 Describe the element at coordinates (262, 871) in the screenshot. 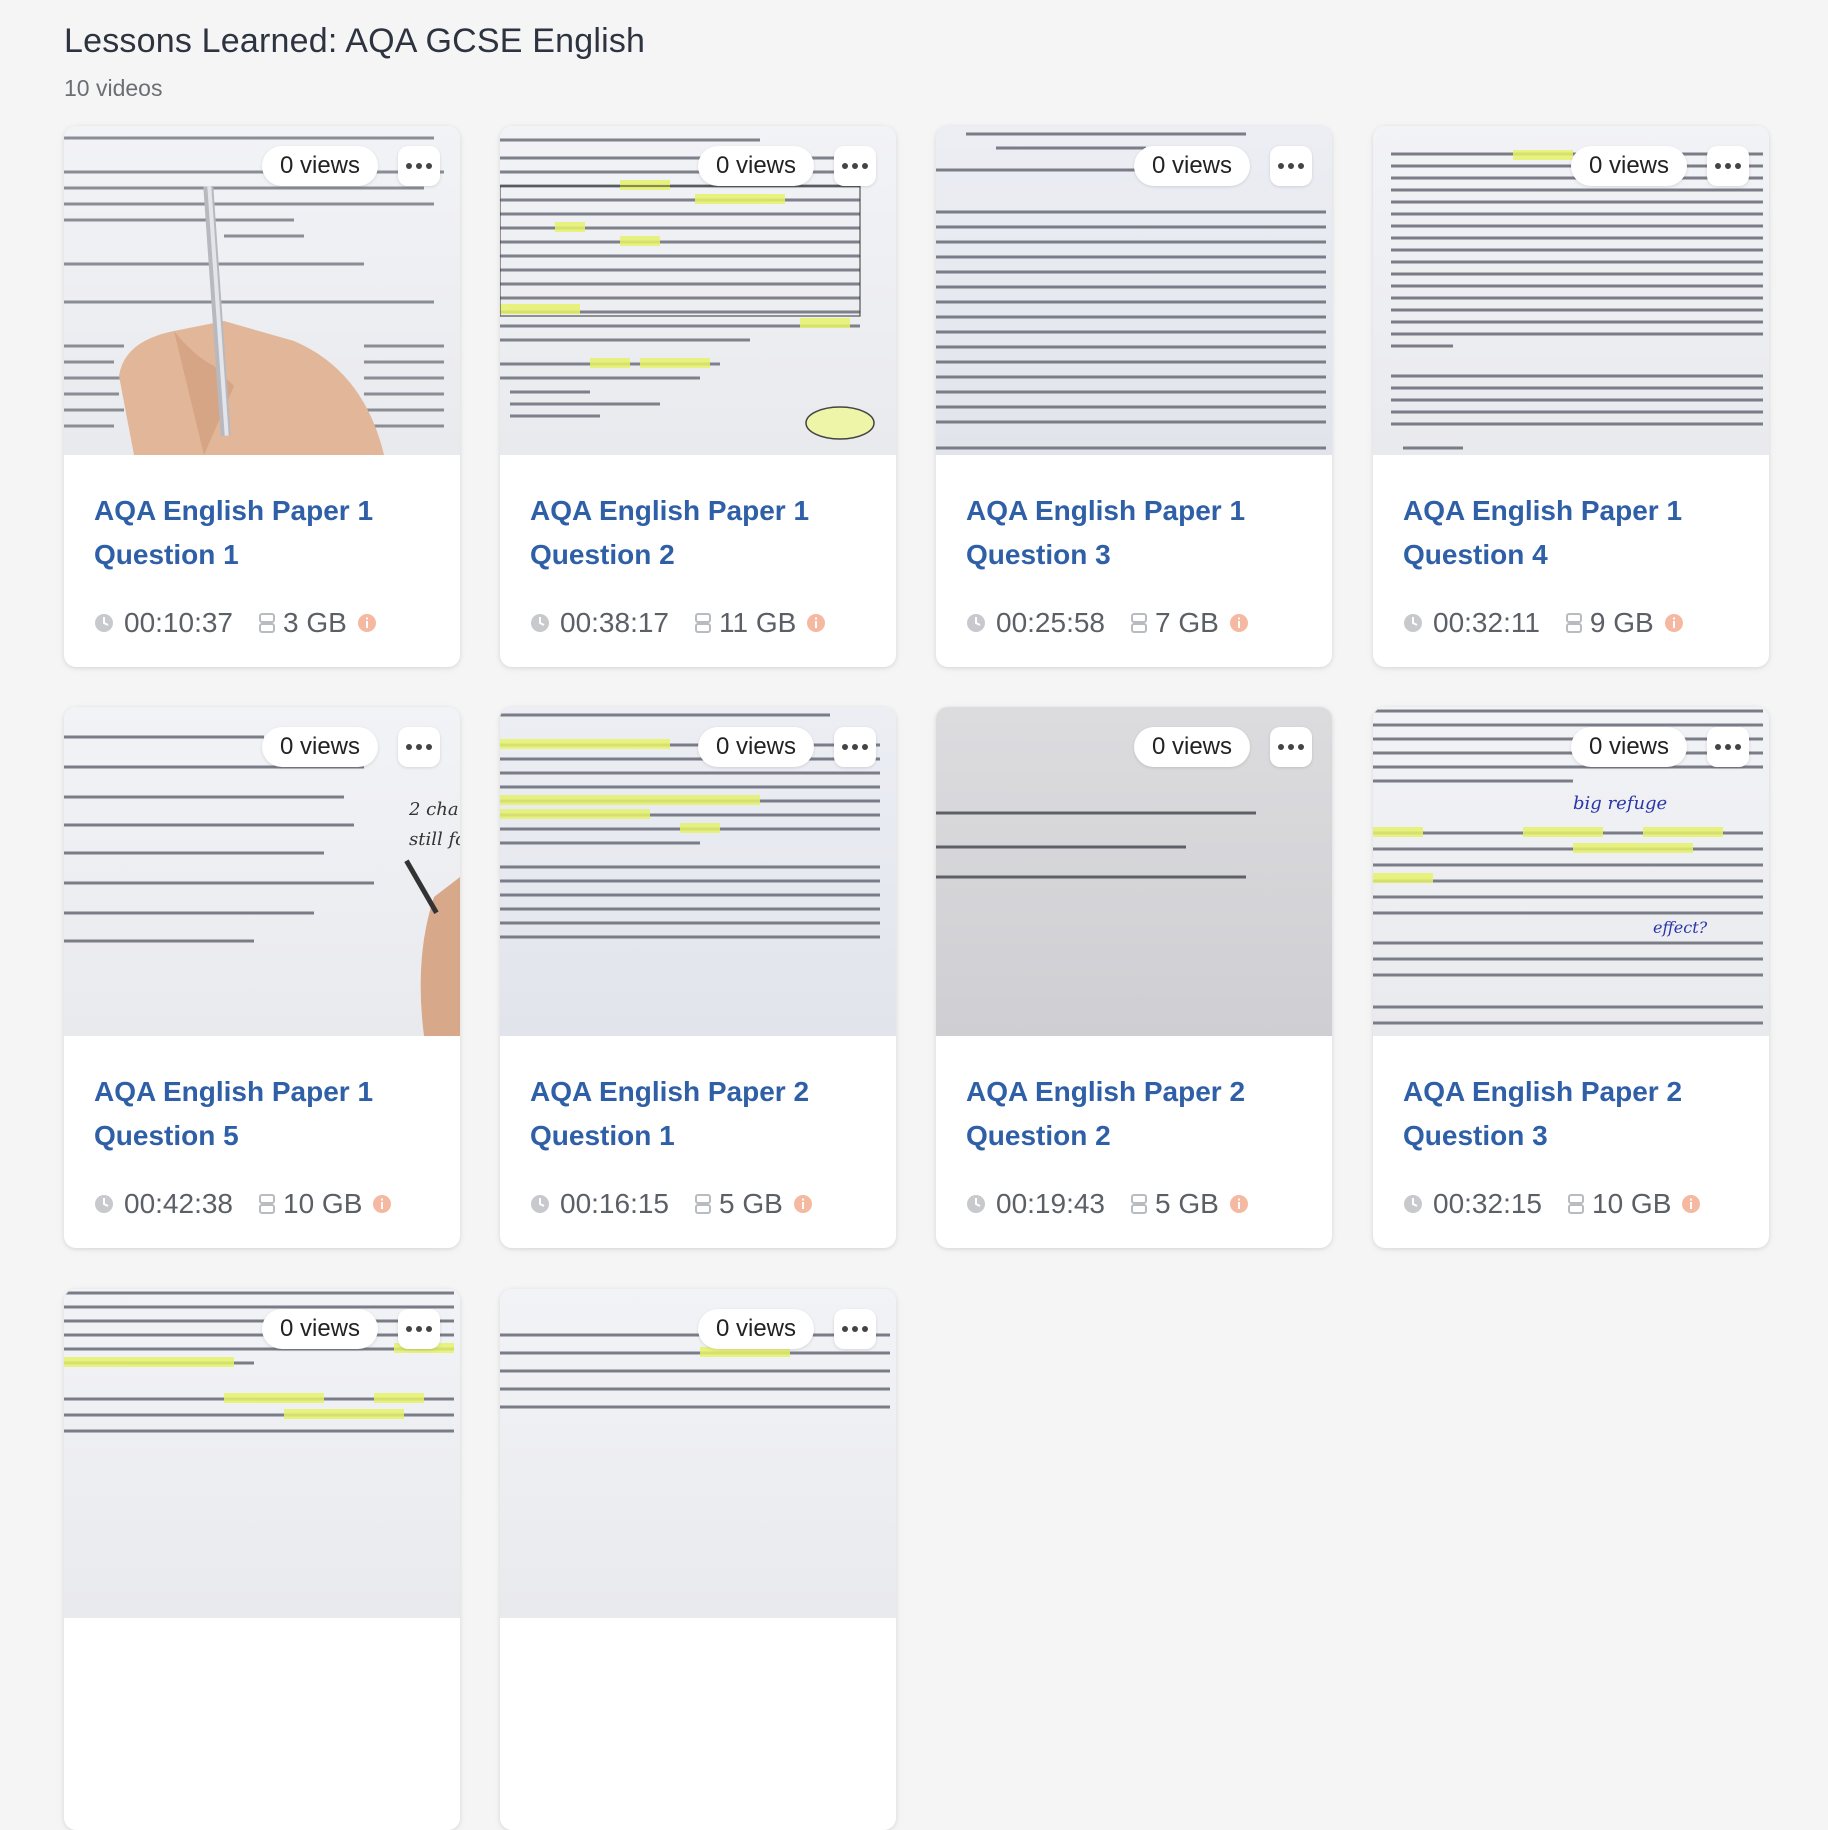

I see `video-thumbnail: 2 cha still fo 0 views` at that location.